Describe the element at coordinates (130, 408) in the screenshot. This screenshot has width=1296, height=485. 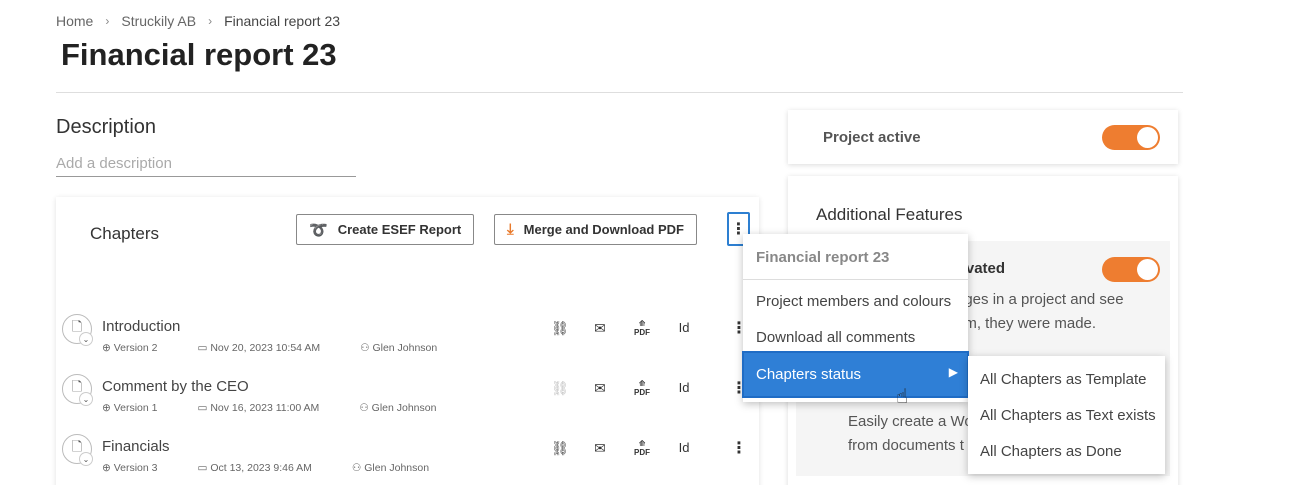
I see `chapter-version: ⊕ Version 1` at that location.